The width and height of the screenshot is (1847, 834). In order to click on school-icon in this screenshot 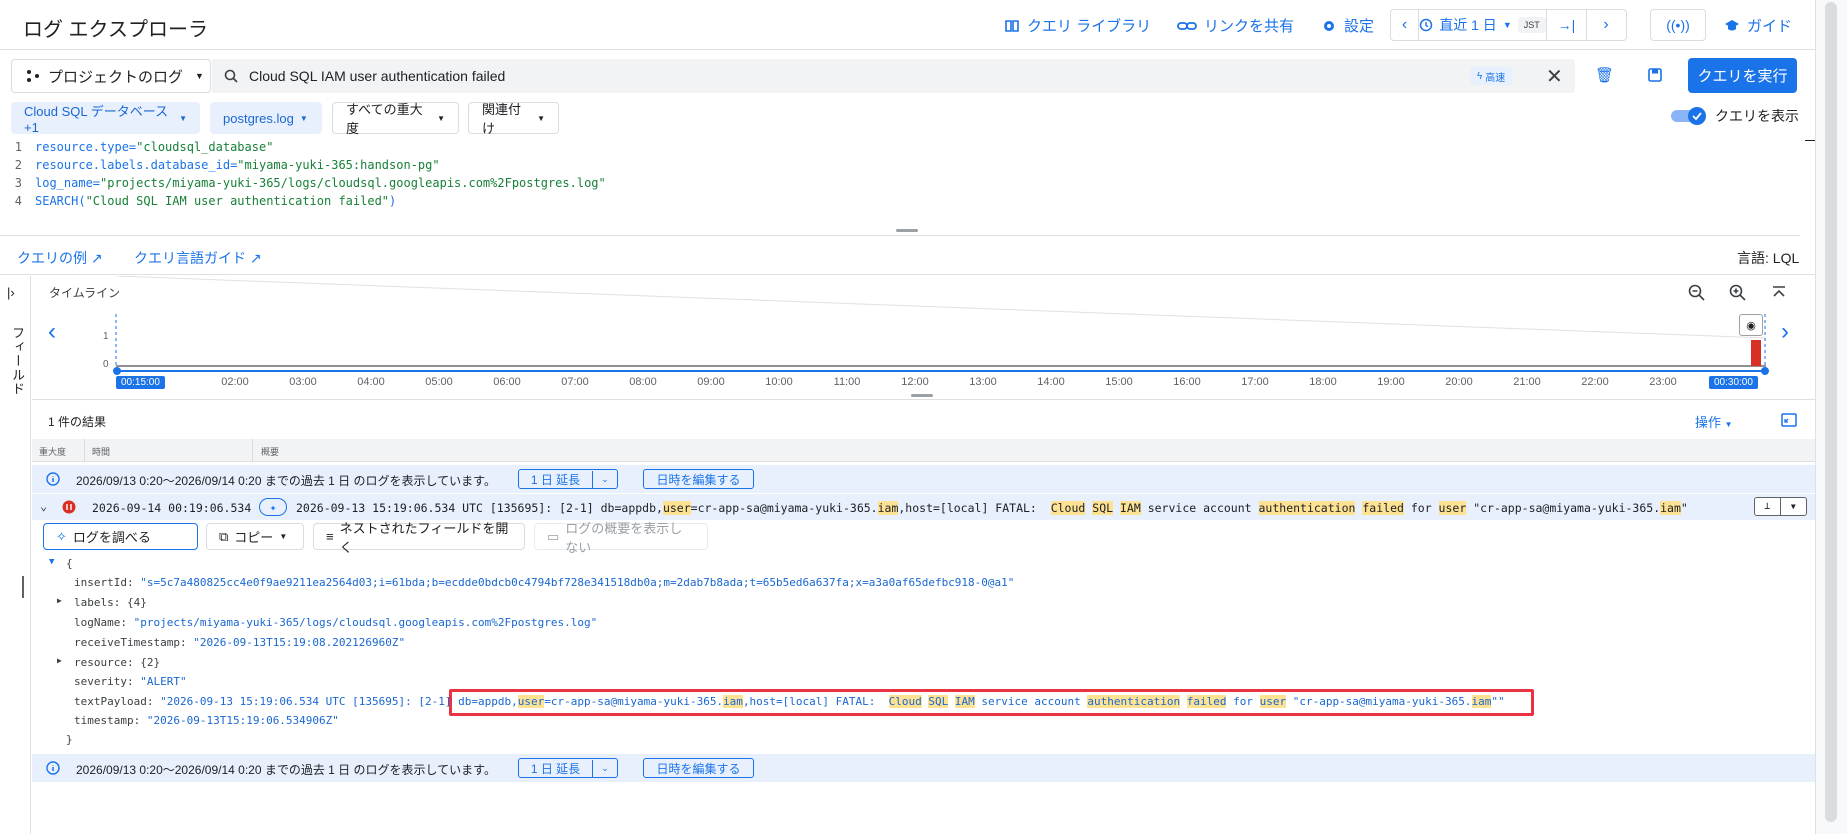, I will do `click(1732, 24)`.